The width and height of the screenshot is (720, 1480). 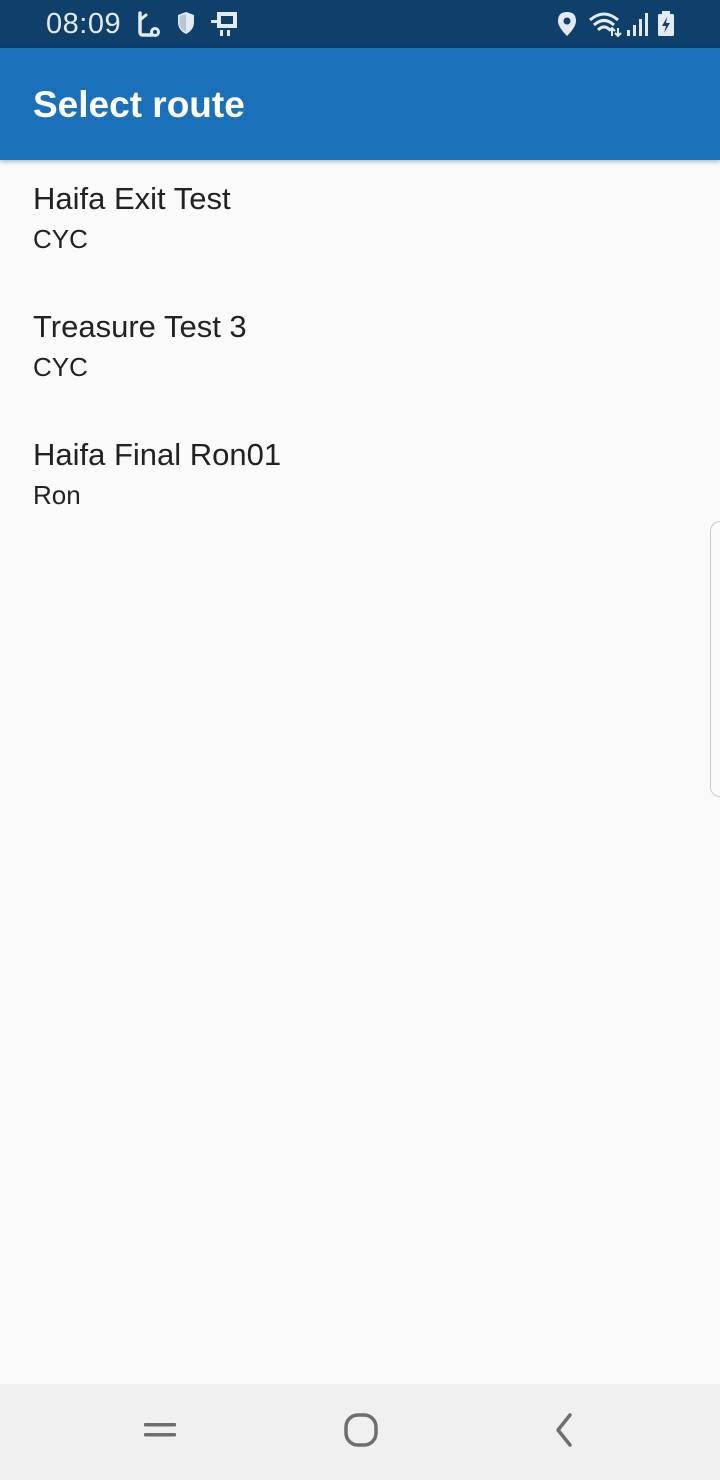 I want to click on wifi-icon, so click(x=605, y=24).